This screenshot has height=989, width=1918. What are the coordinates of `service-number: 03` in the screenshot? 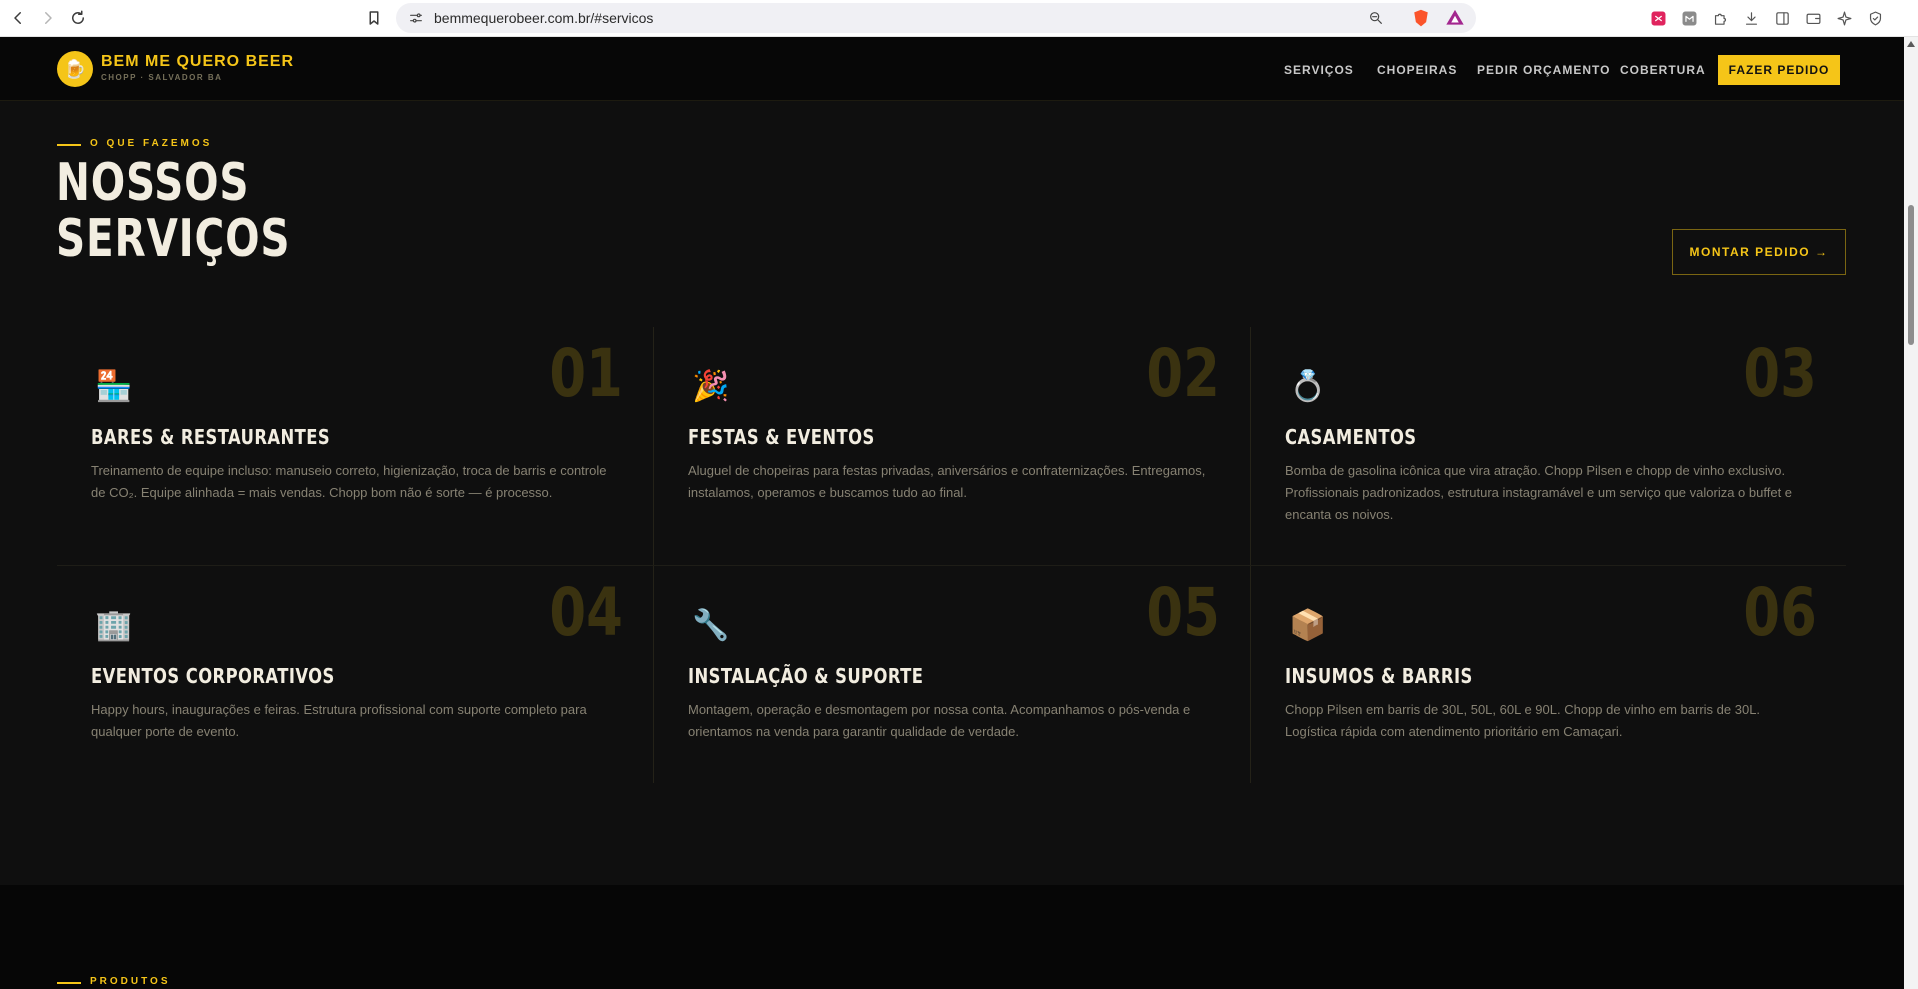 It's located at (1780, 373).